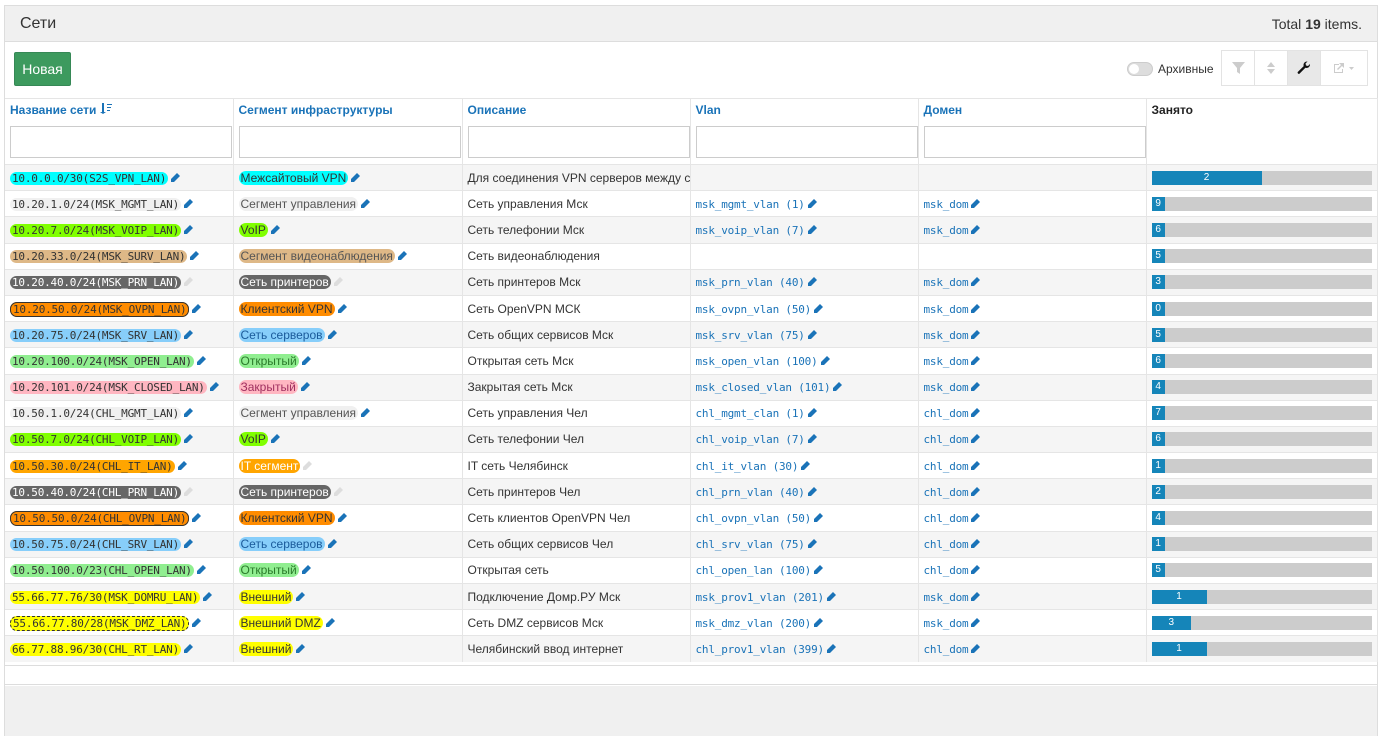  What do you see at coordinates (1344, 68) in the screenshot?
I see `export-button` at bounding box center [1344, 68].